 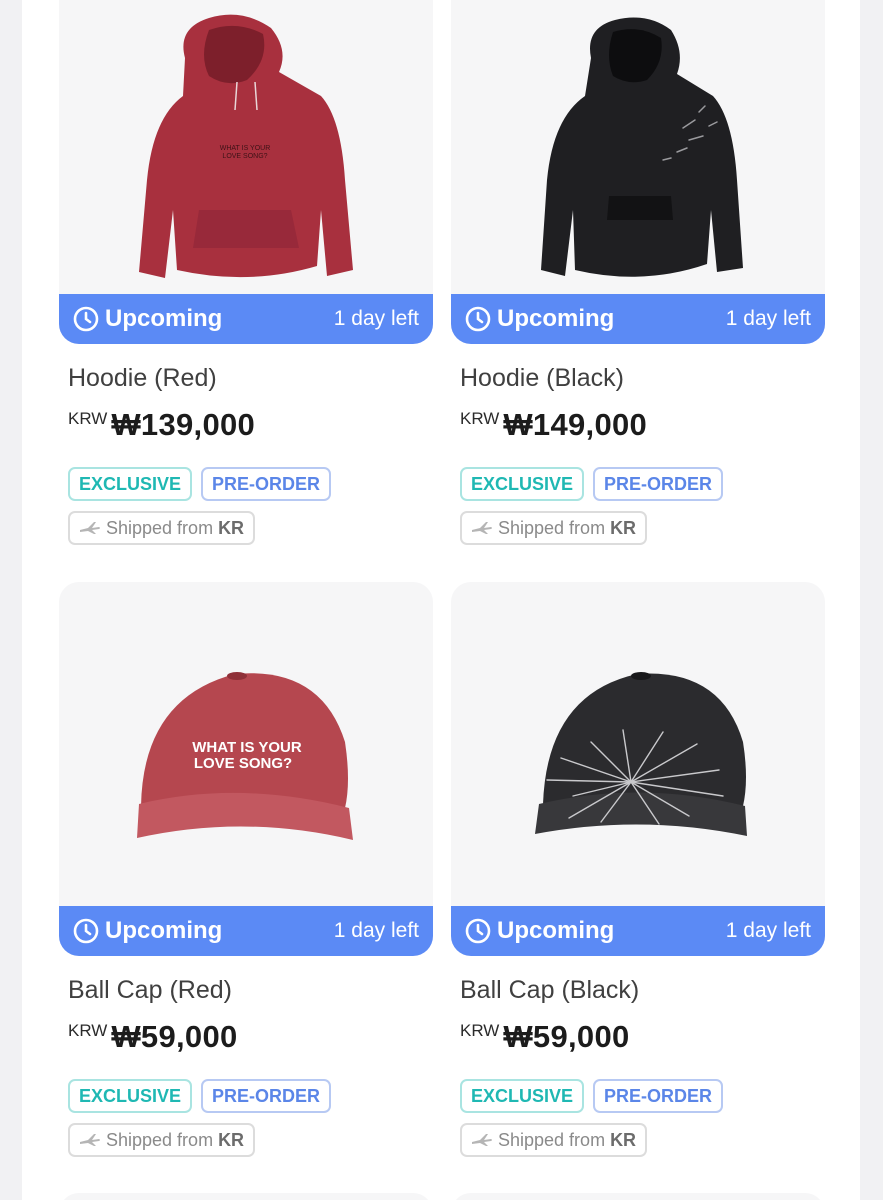 I want to click on product-name: Ball Cap (Black), so click(x=642, y=990).